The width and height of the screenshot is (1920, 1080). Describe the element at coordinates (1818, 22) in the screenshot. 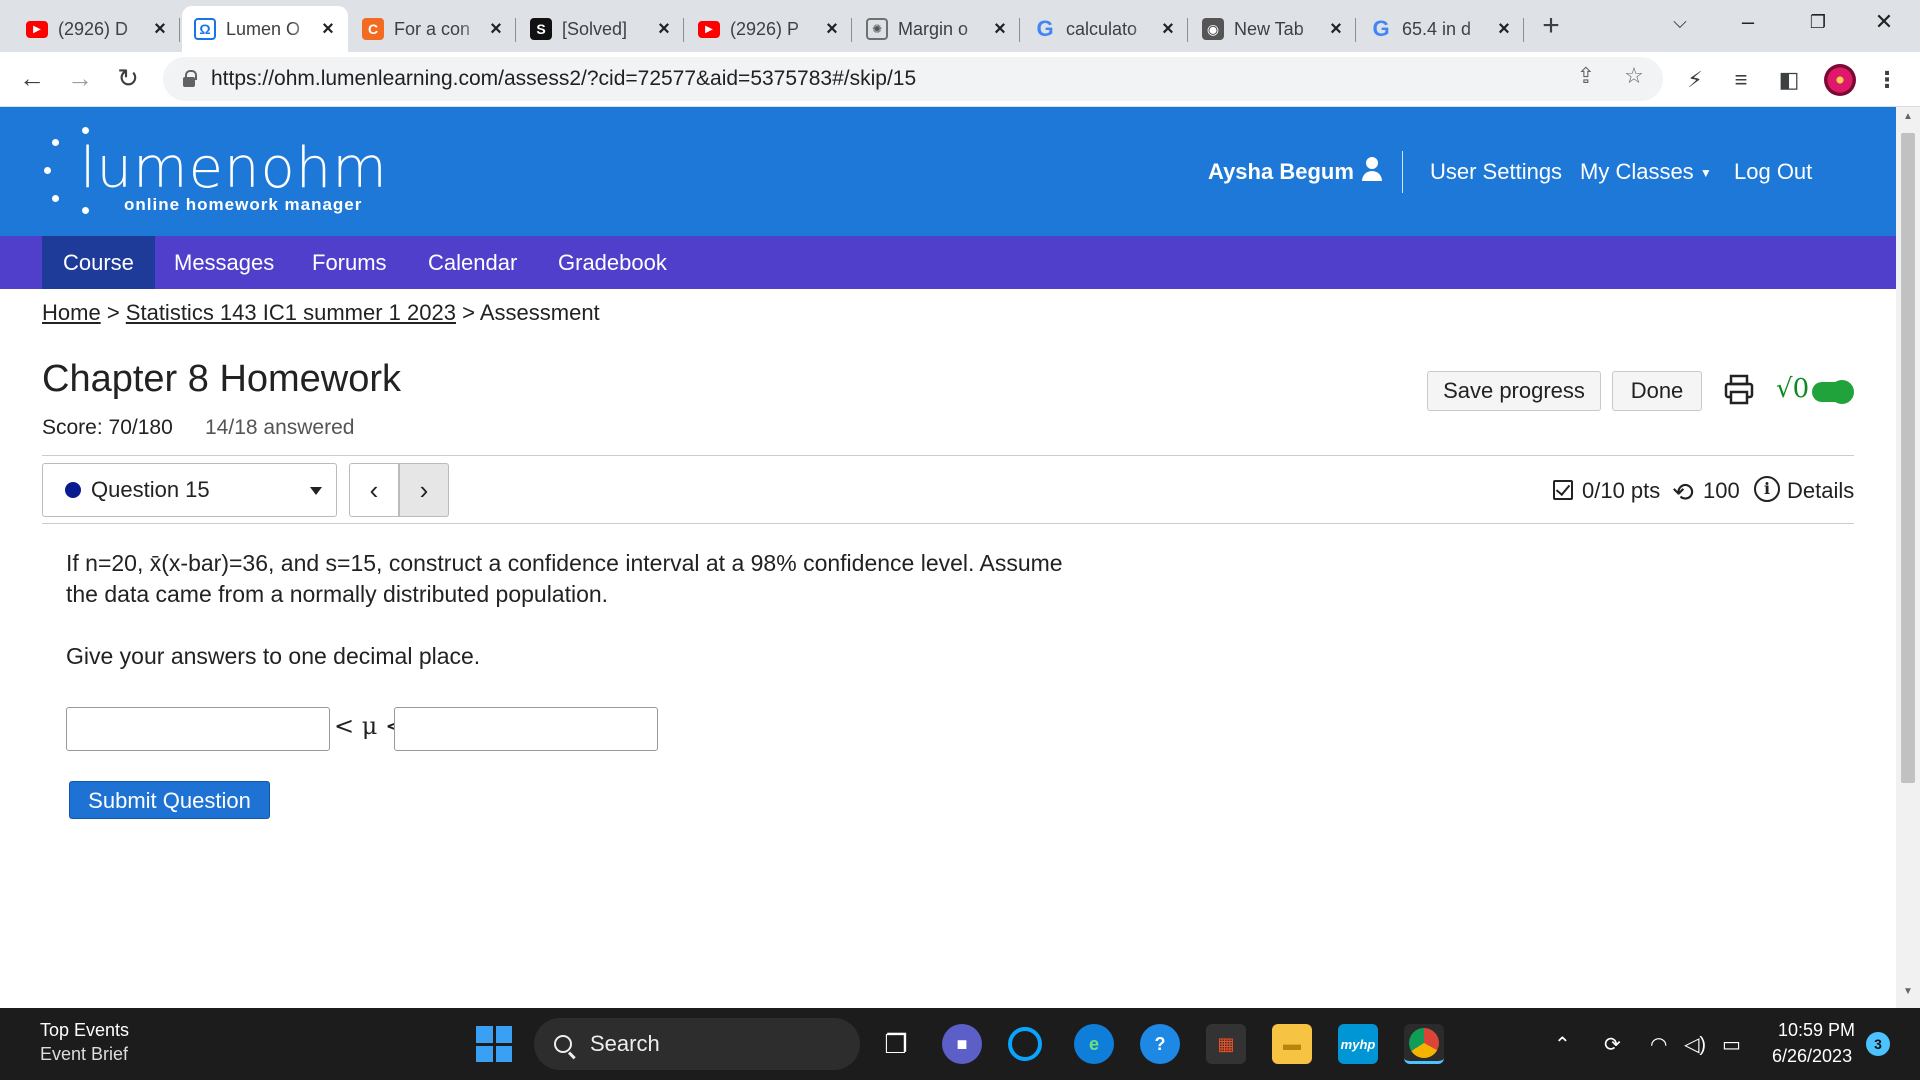

I see `restore-icon: ❐` at that location.